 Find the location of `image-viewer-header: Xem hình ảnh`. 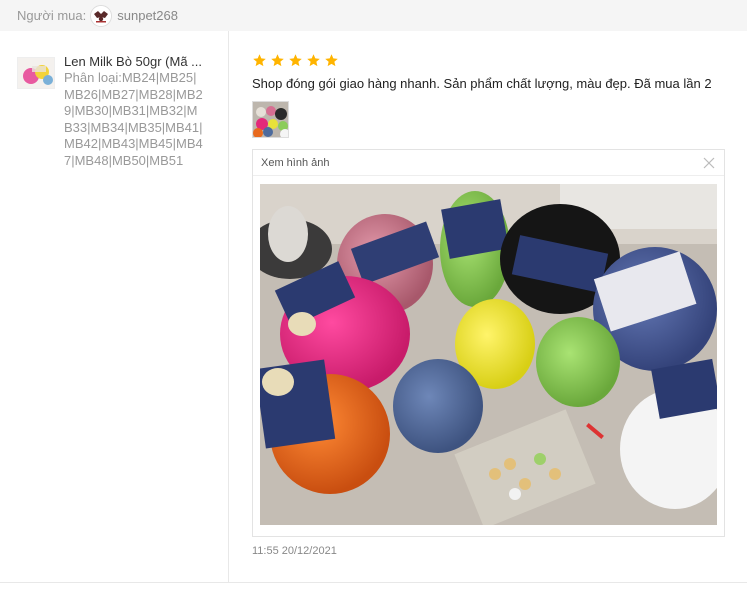

image-viewer-header: Xem hình ảnh is located at coordinates (488, 163).